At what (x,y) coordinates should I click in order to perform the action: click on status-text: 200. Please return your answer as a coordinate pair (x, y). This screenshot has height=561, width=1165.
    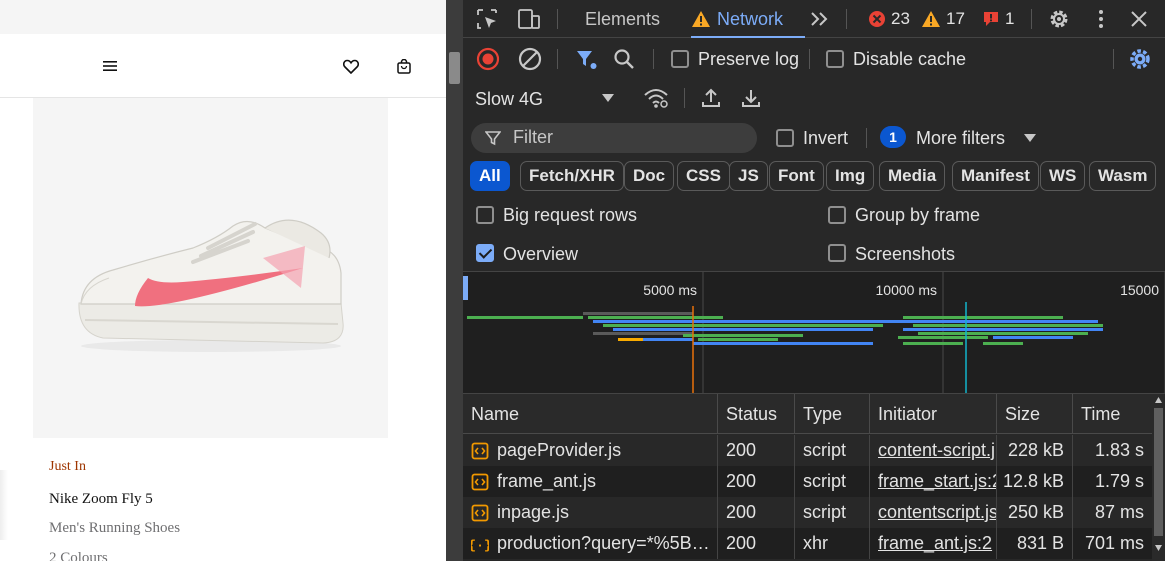
    Looking at the image, I should click on (741, 543).